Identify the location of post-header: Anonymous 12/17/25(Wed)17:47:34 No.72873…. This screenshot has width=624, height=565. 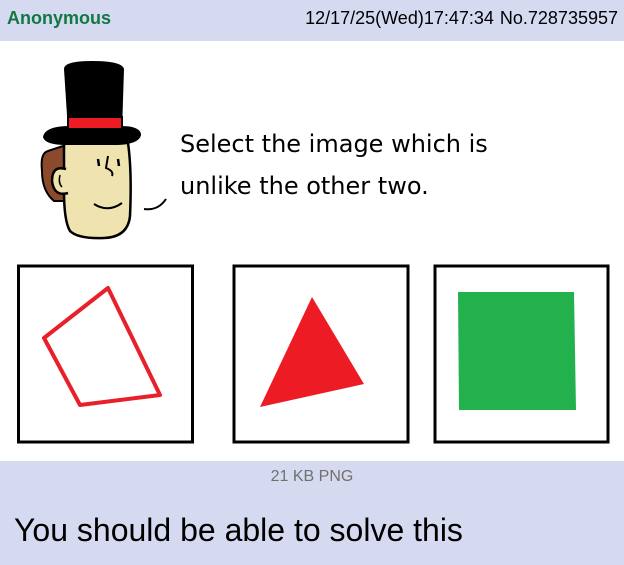
(312, 18).